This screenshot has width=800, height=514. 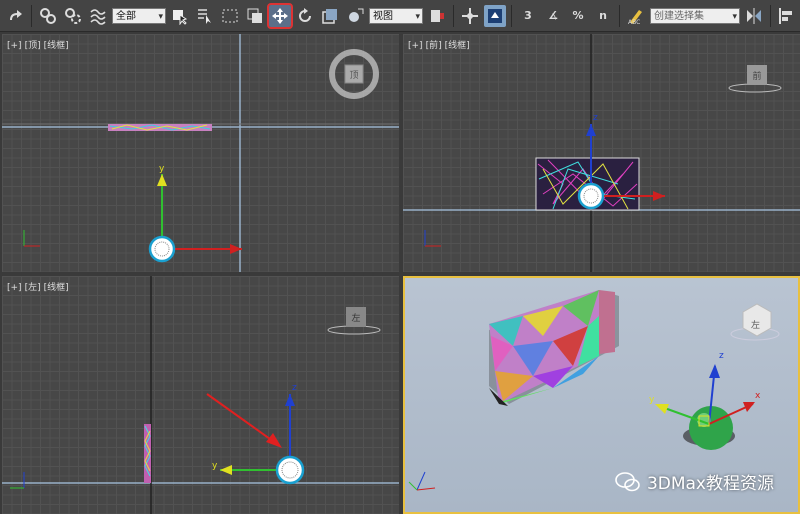 What do you see at coordinates (205, 16) in the screenshot?
I see `select-by-name-icon` at bounding box center [205, 16].